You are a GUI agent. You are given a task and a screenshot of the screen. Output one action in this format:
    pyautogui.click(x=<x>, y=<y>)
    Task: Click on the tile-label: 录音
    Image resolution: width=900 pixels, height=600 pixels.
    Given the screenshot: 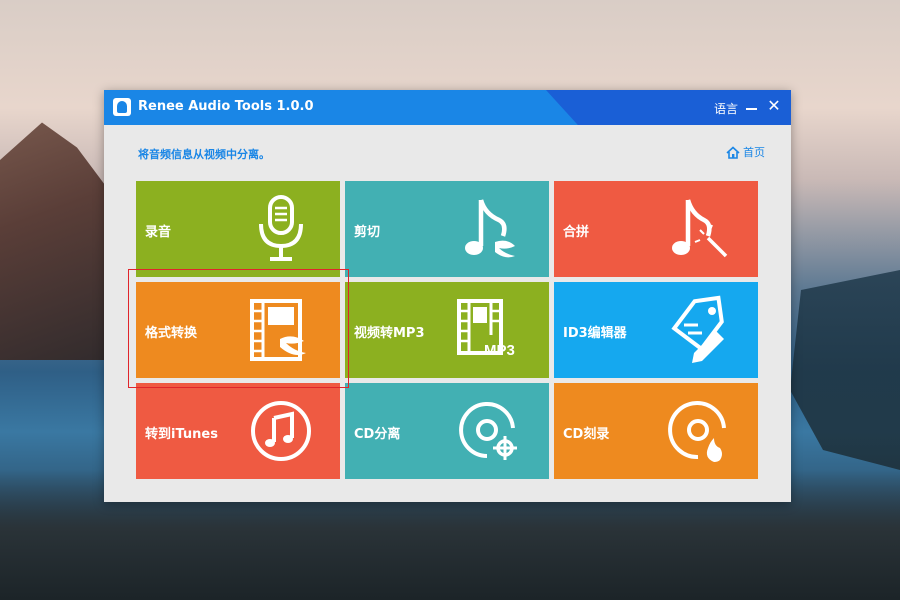 What is the action you would take?
    pyautogui.click(x=158, y=232)
    